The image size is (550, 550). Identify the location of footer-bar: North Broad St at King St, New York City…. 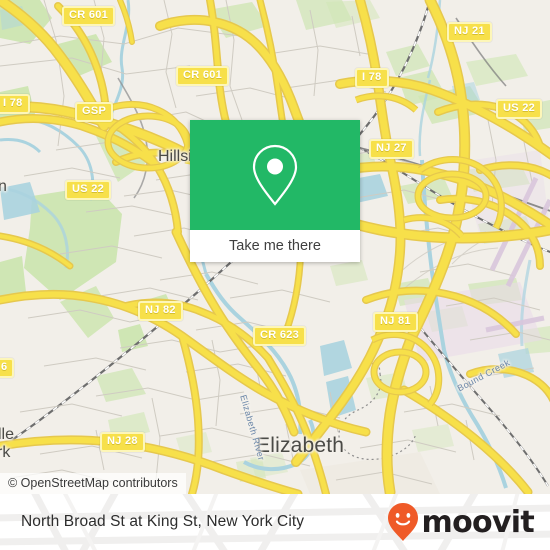
(275, 522).